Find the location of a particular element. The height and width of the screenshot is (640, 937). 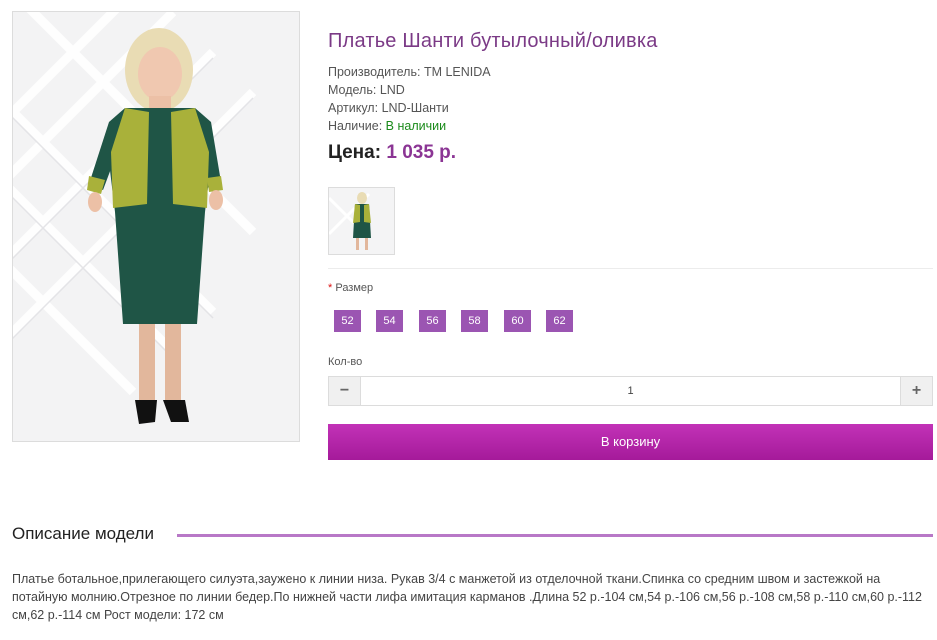

size-label-text: Размер is located at coordinates (354, 288).